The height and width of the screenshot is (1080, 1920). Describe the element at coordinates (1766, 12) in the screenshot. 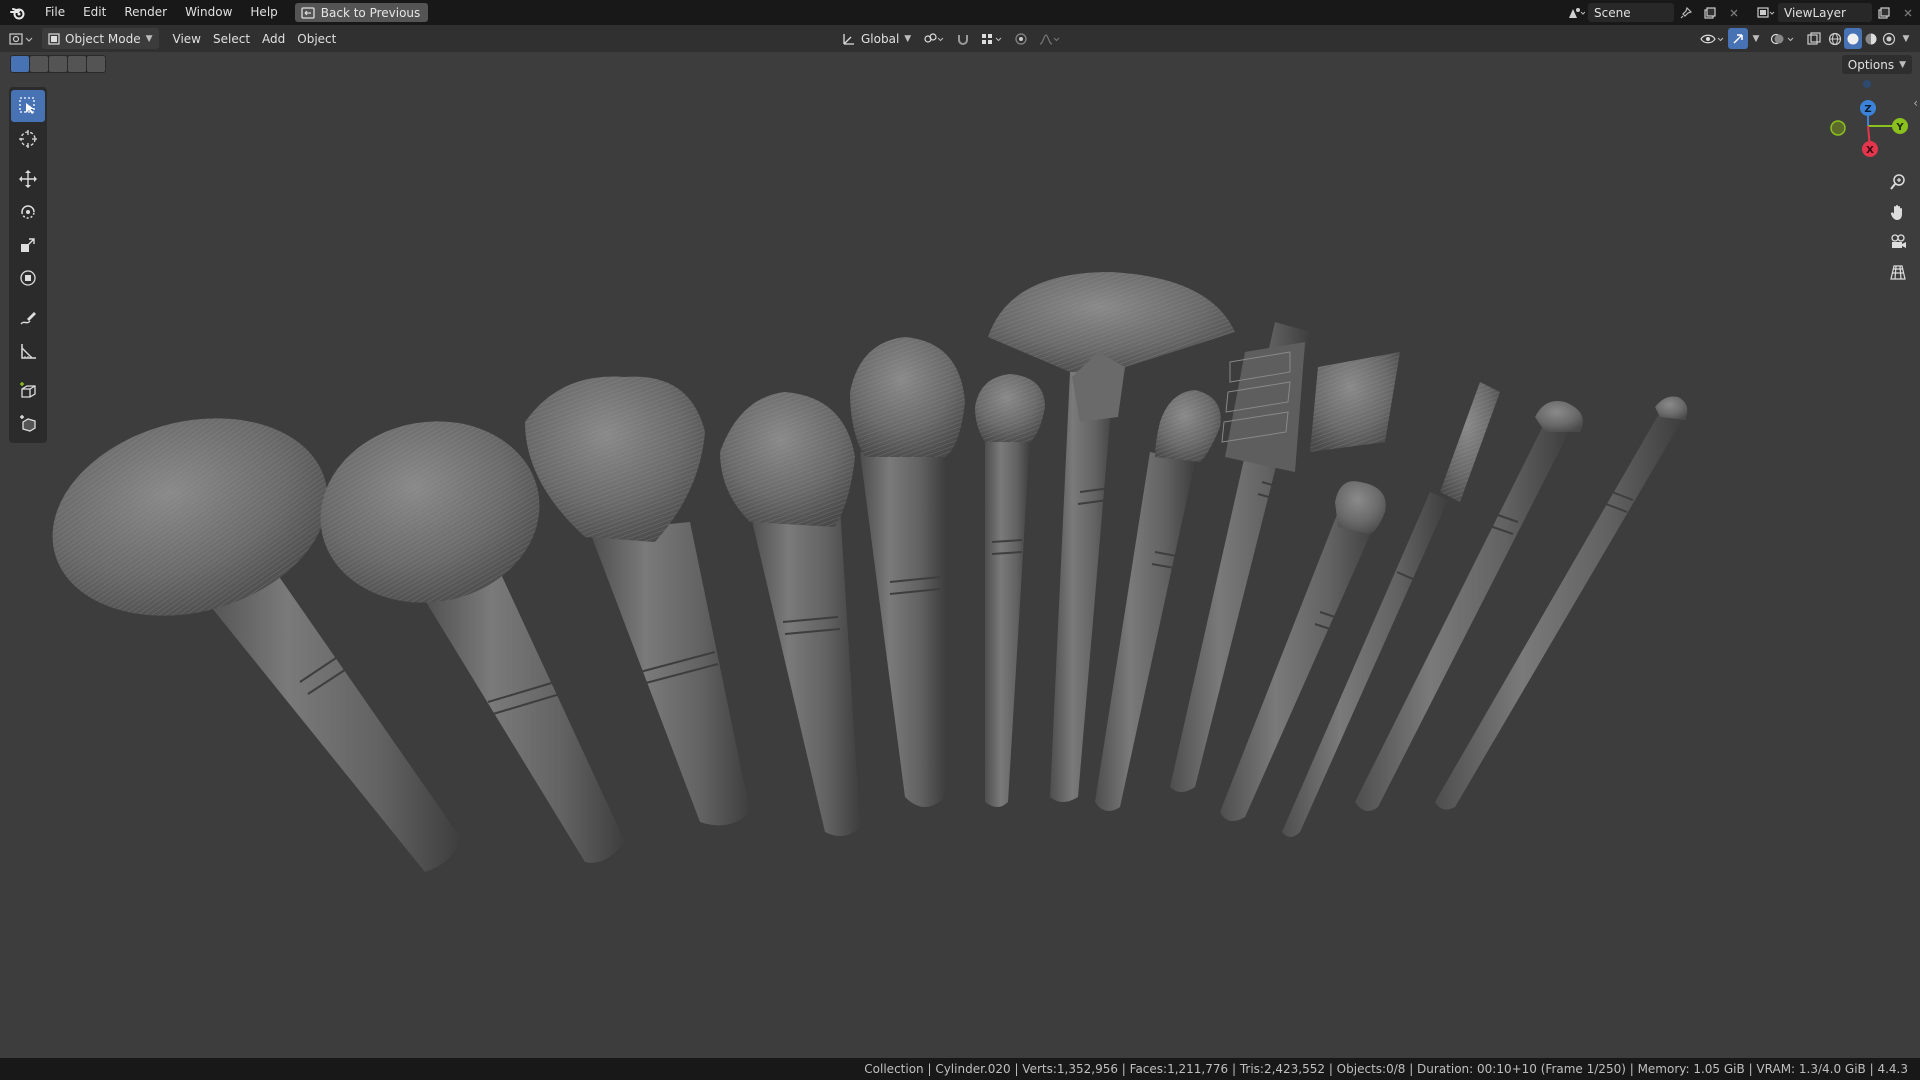

I see `viewlayer-browse-icon` at that location.